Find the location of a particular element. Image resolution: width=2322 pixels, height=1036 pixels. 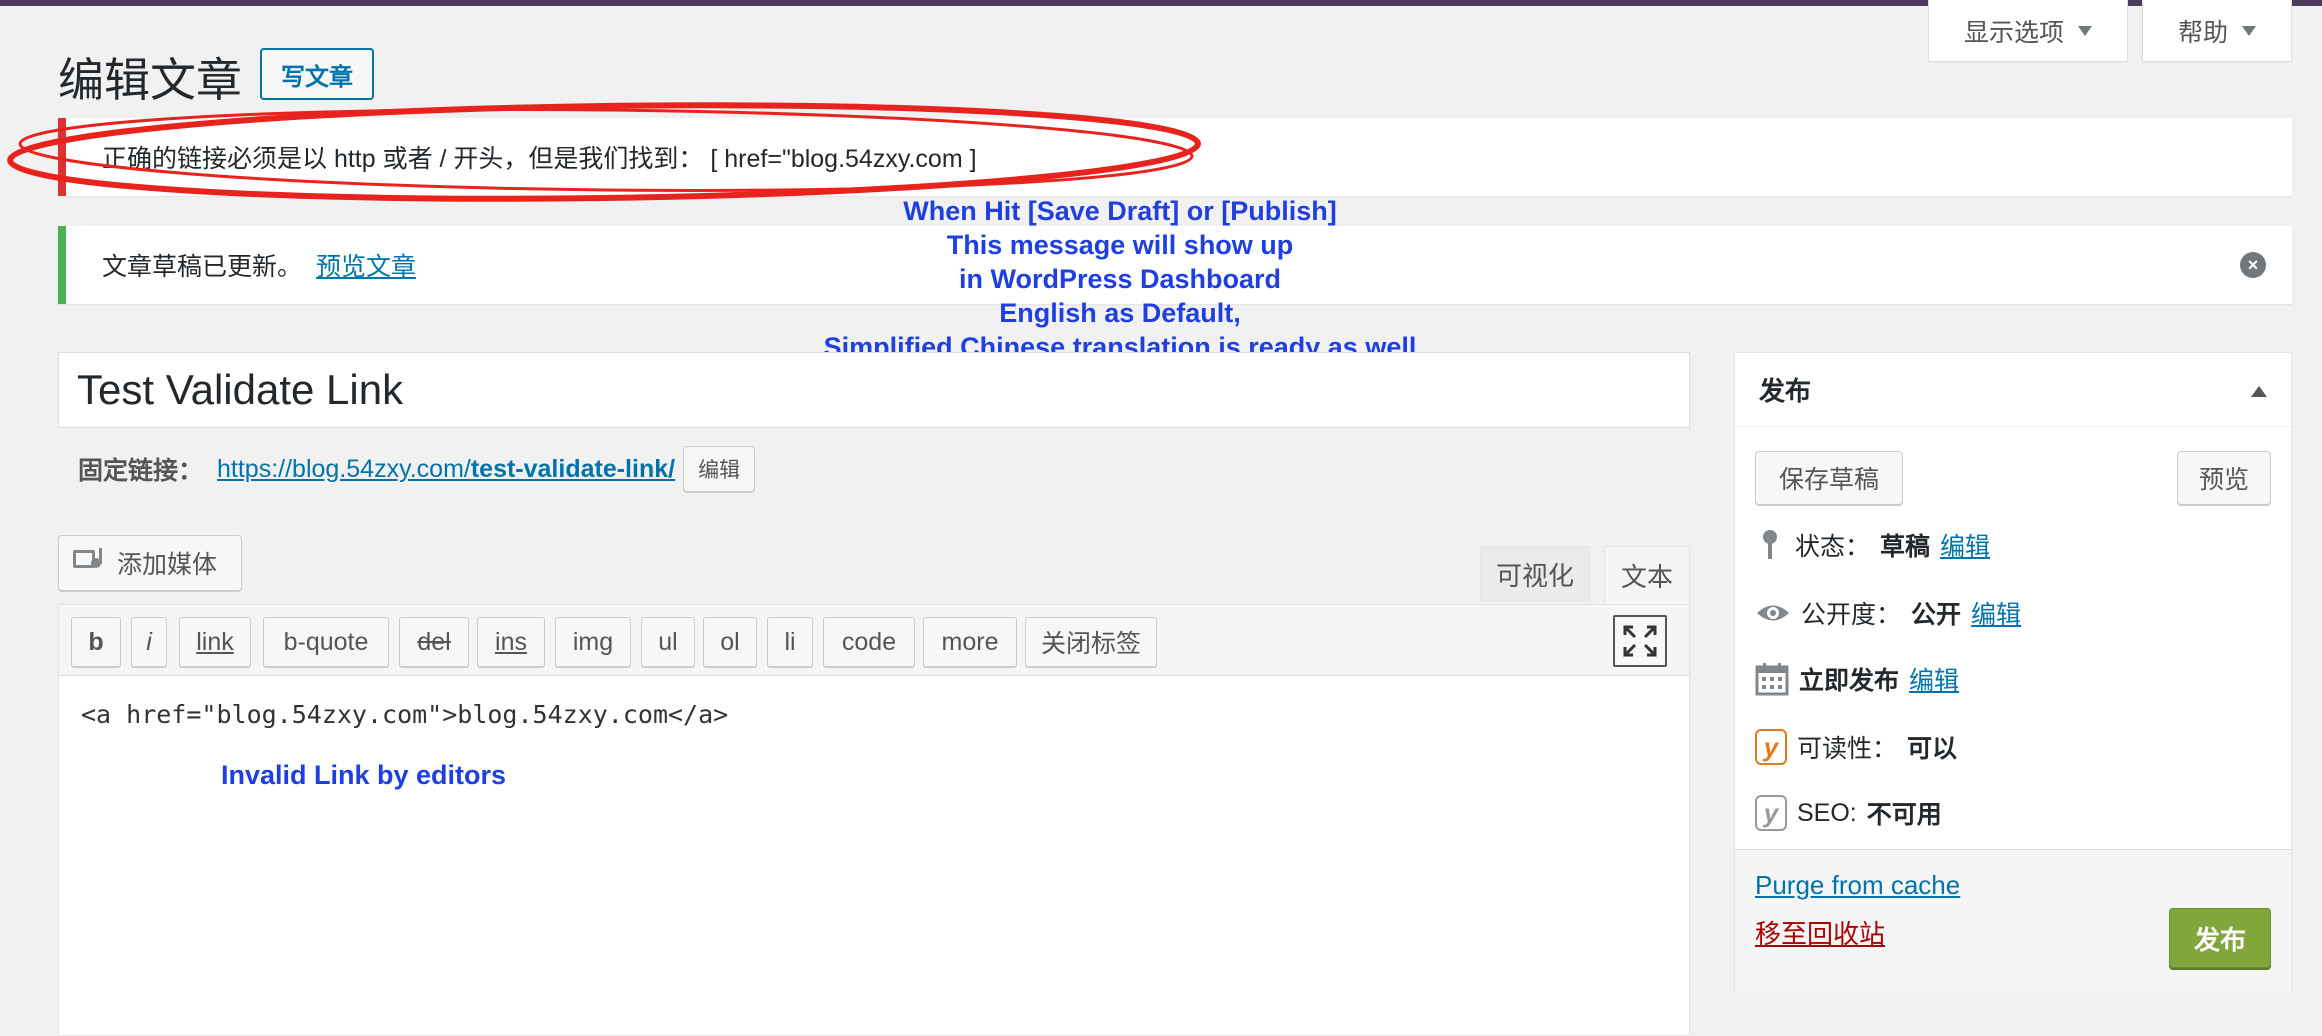

visibility-label: 公开度： is located at coordinates (1851, 615).